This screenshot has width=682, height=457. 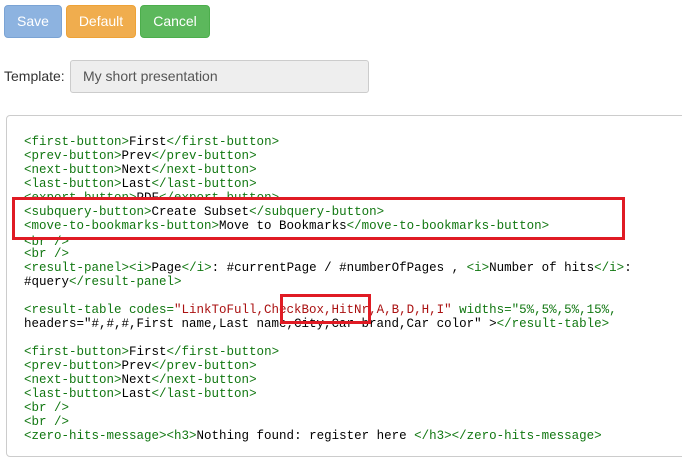 I want to click on template-label: Template:, so click(x=34, y=76).